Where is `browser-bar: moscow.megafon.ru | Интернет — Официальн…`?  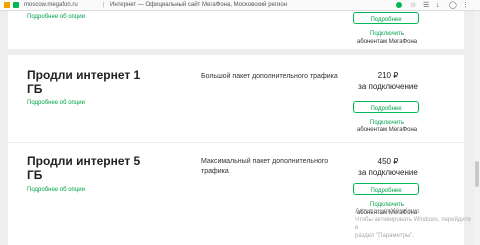 browser-bar: moscow.megafon.ru | Интернет — Официальн… is located at coordinates (240, 5).